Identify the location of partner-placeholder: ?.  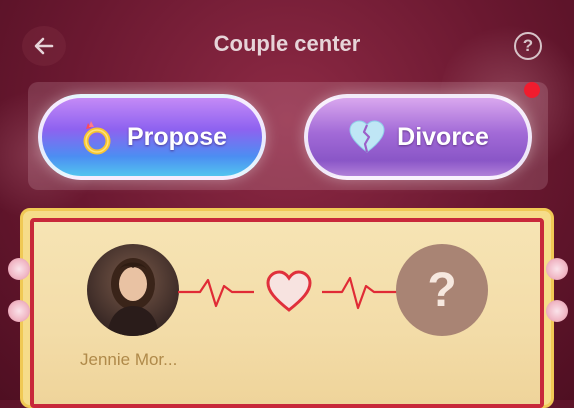
(442, 290).